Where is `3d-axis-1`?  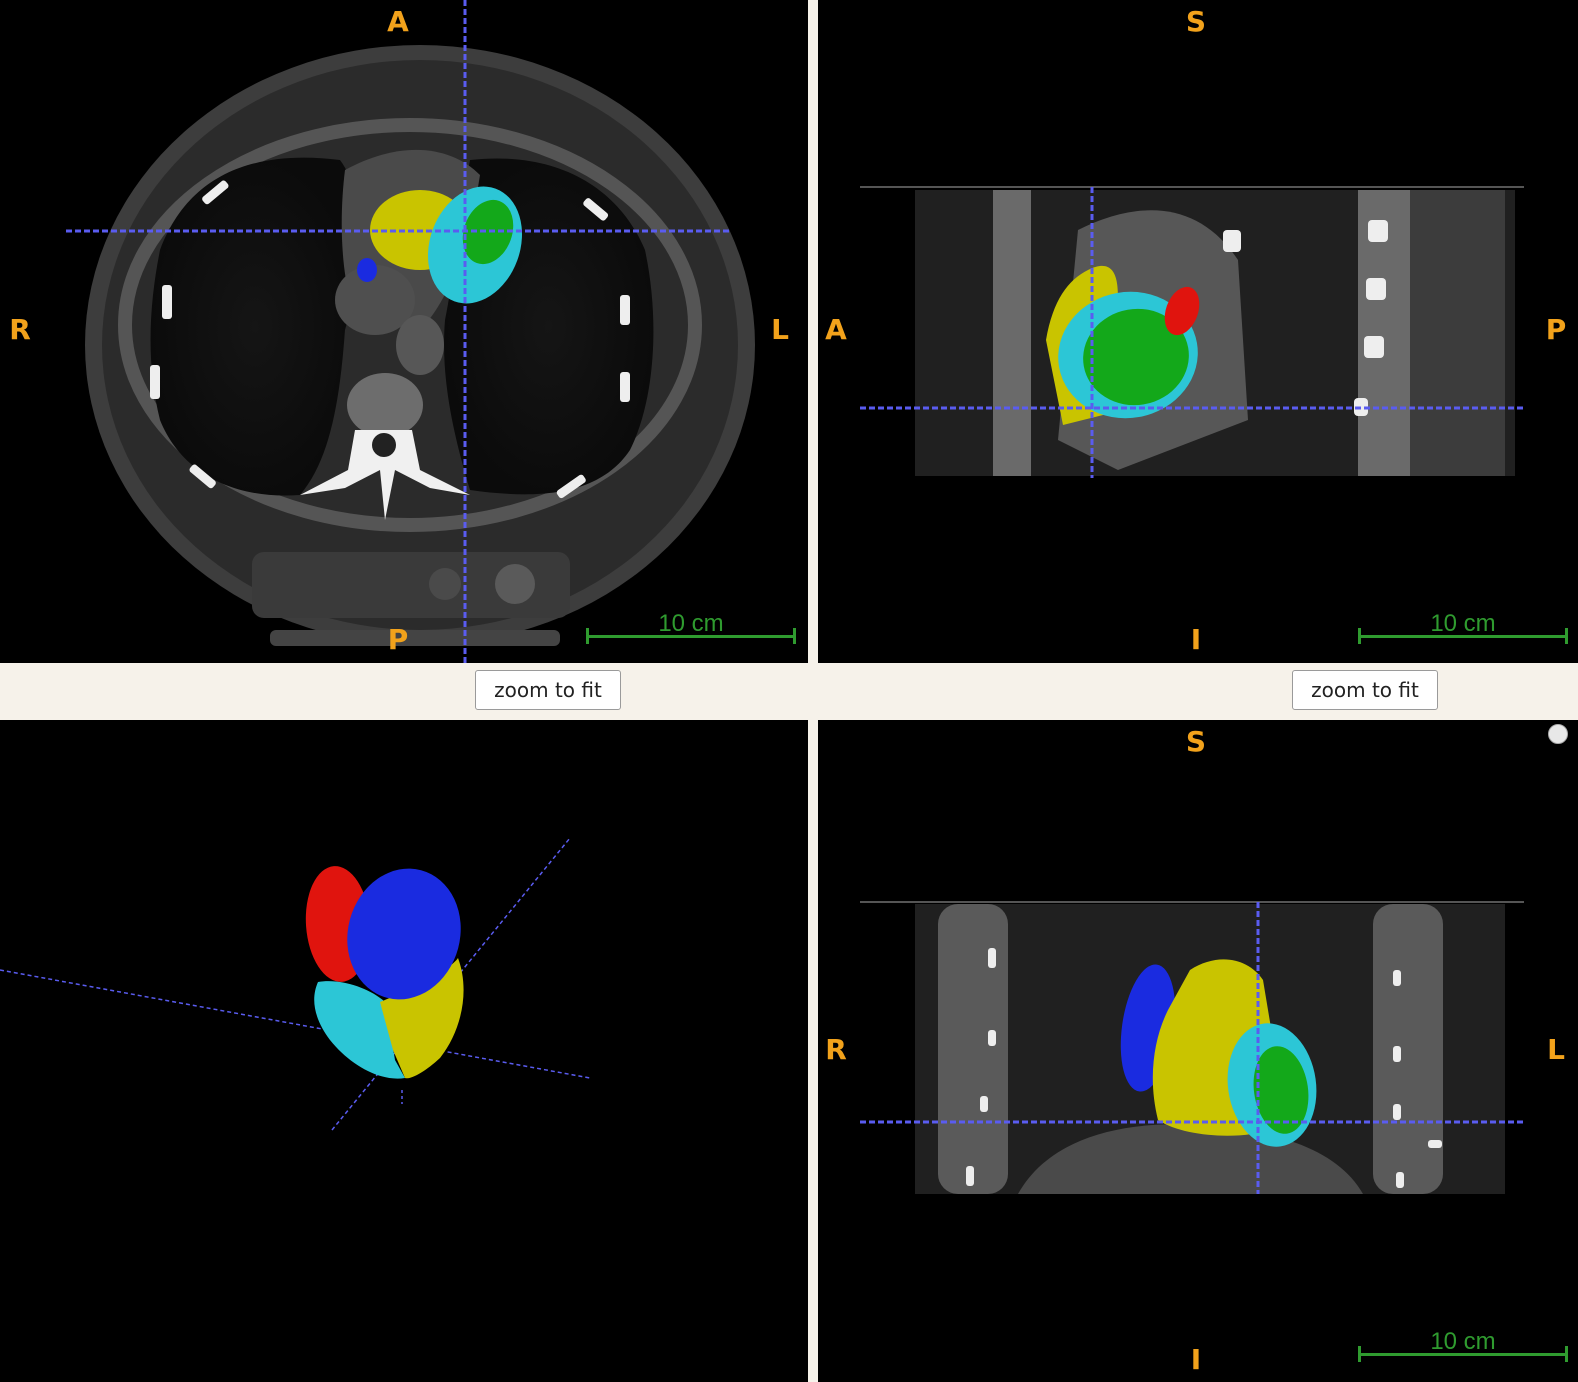 3d-axis-1 is located at coordinates (295, 1024).